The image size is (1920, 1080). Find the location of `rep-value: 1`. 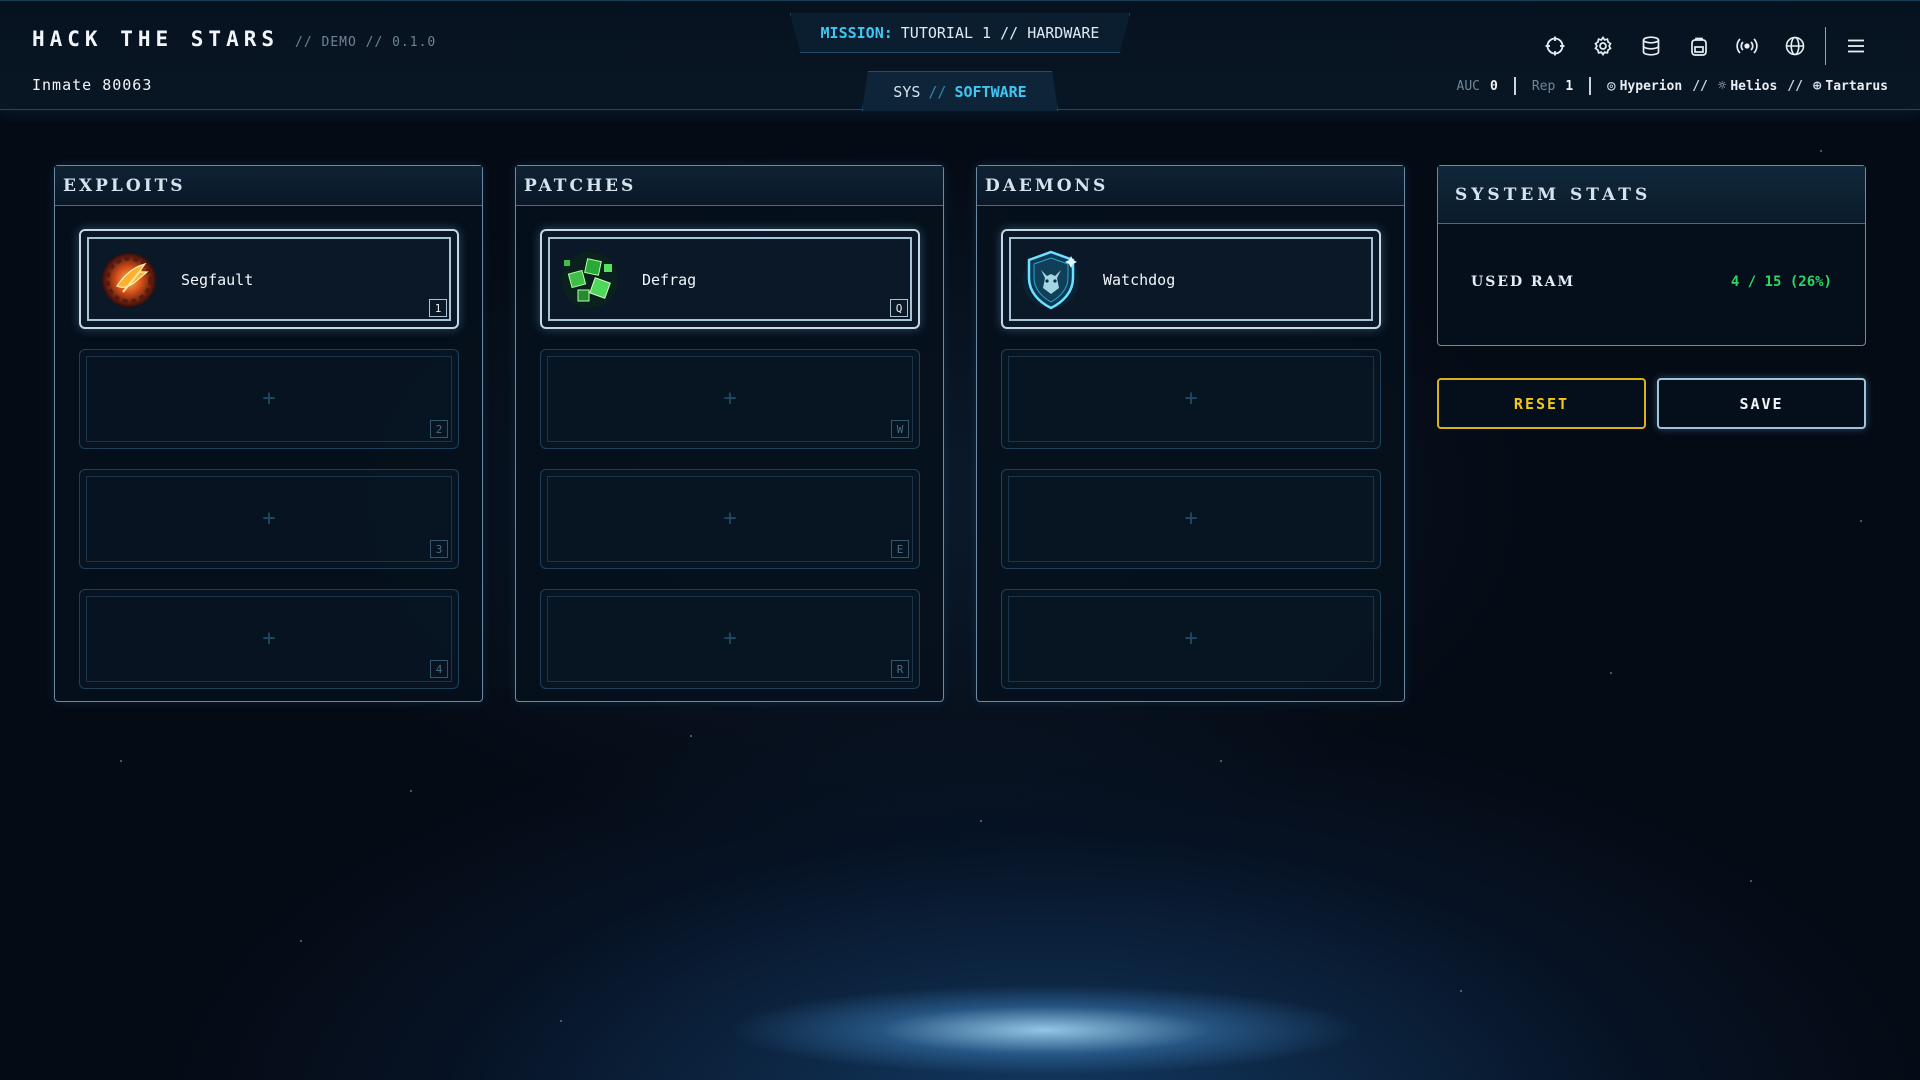

rep-value: 1 is located at coordinates (1569, 86).